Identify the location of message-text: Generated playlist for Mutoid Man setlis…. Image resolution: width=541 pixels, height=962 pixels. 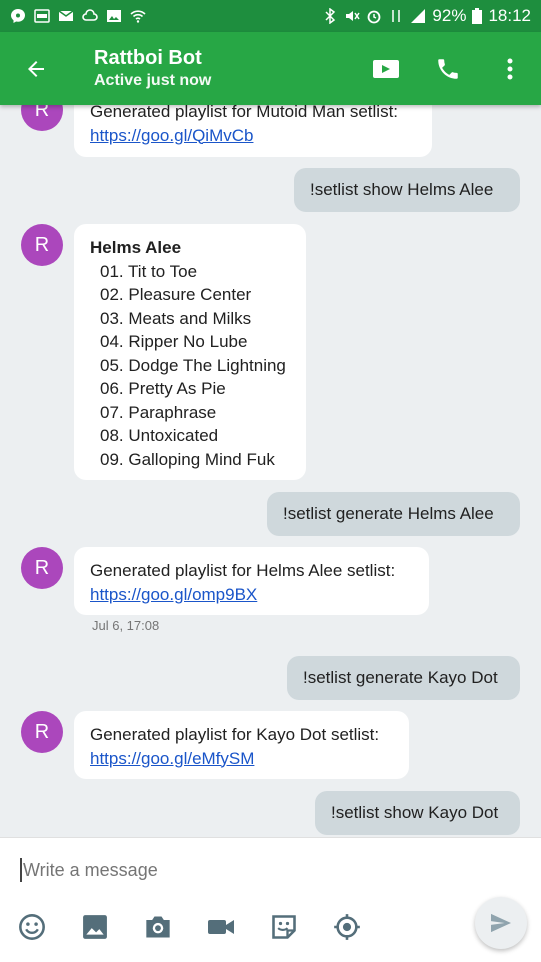
(244, 113).